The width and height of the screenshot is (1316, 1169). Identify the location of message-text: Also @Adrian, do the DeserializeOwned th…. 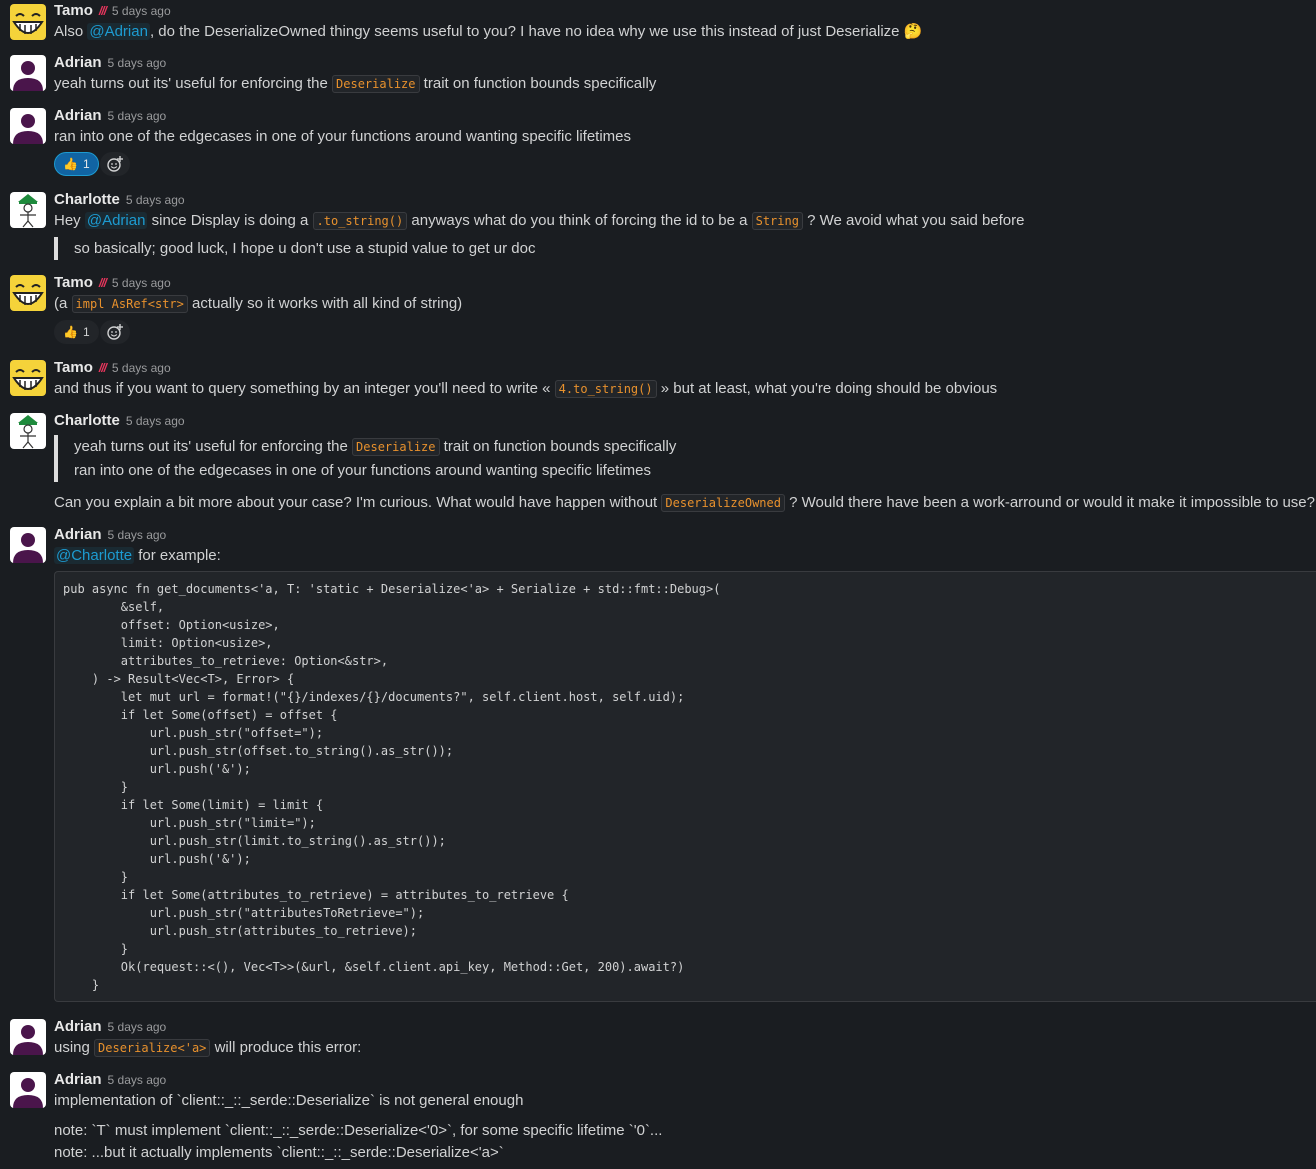
(488, 31).